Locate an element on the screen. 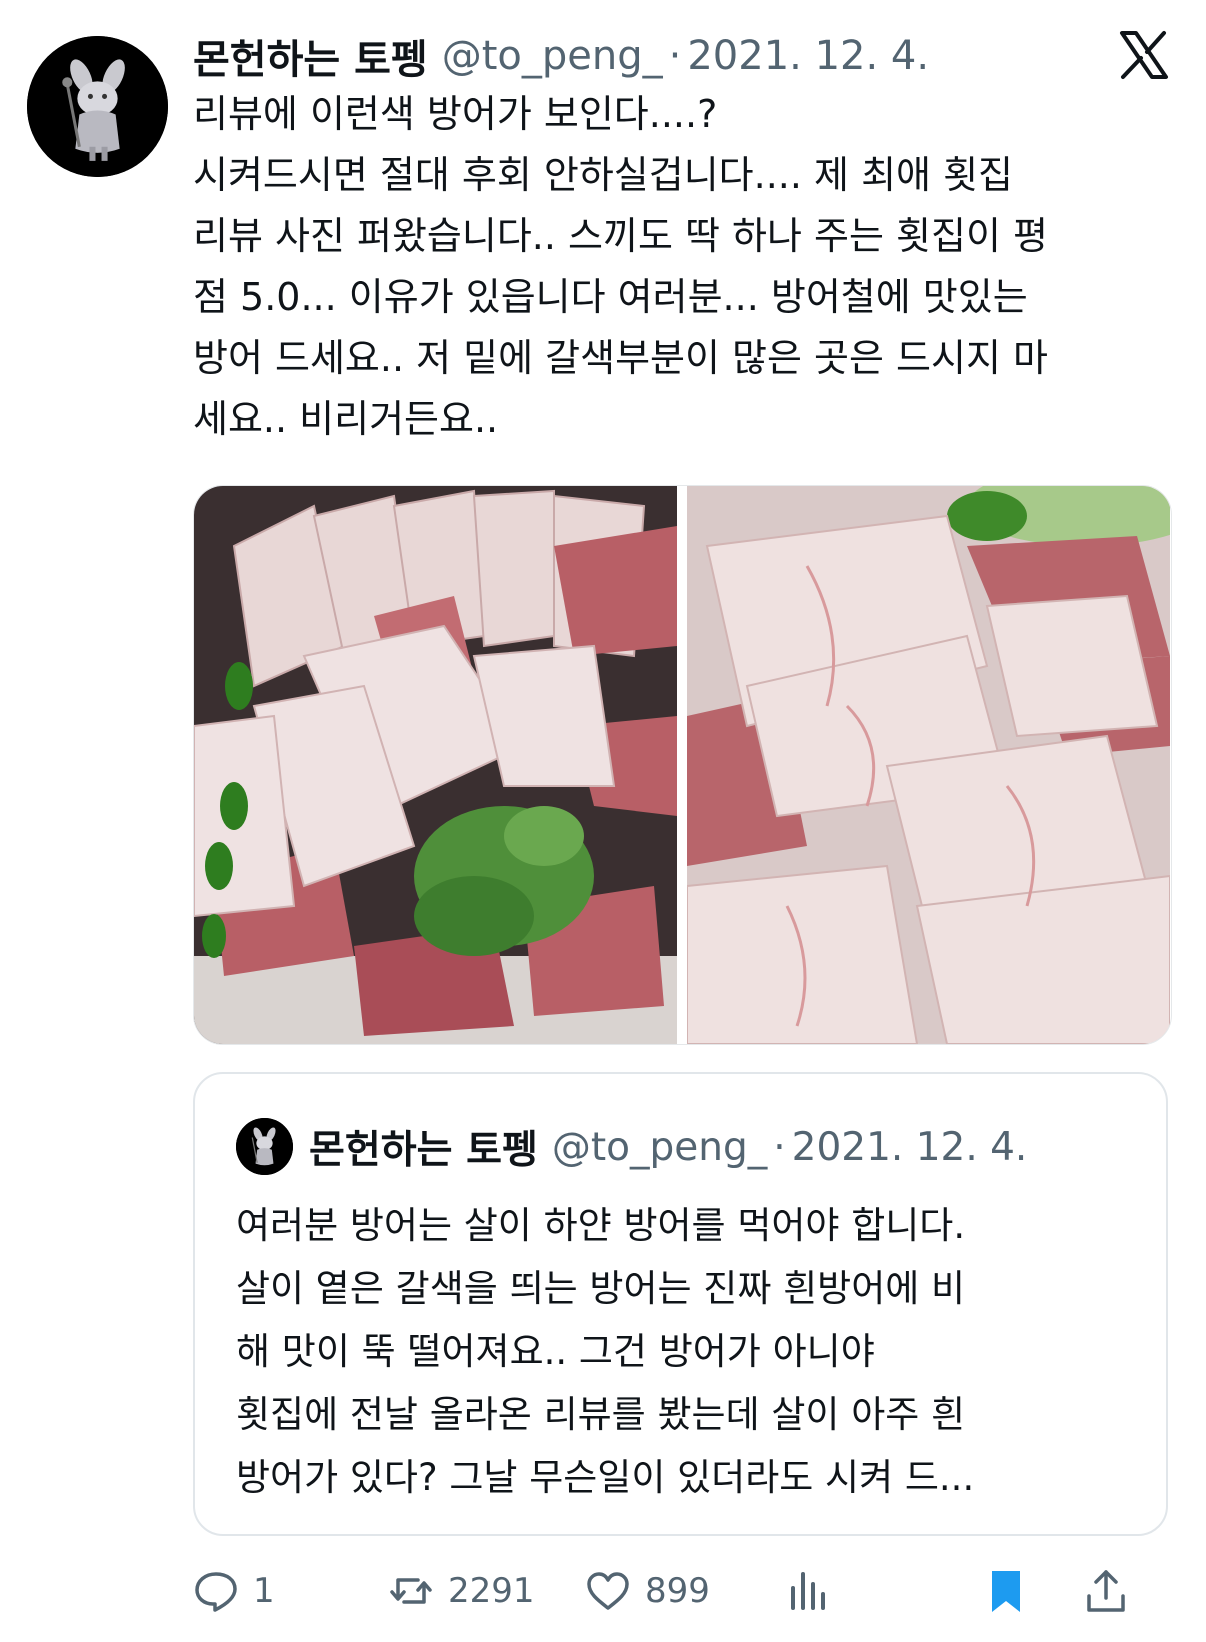 This screenshot has height=1642, width=1206. bookmark-icon is located at coordinates (1006, 1591).